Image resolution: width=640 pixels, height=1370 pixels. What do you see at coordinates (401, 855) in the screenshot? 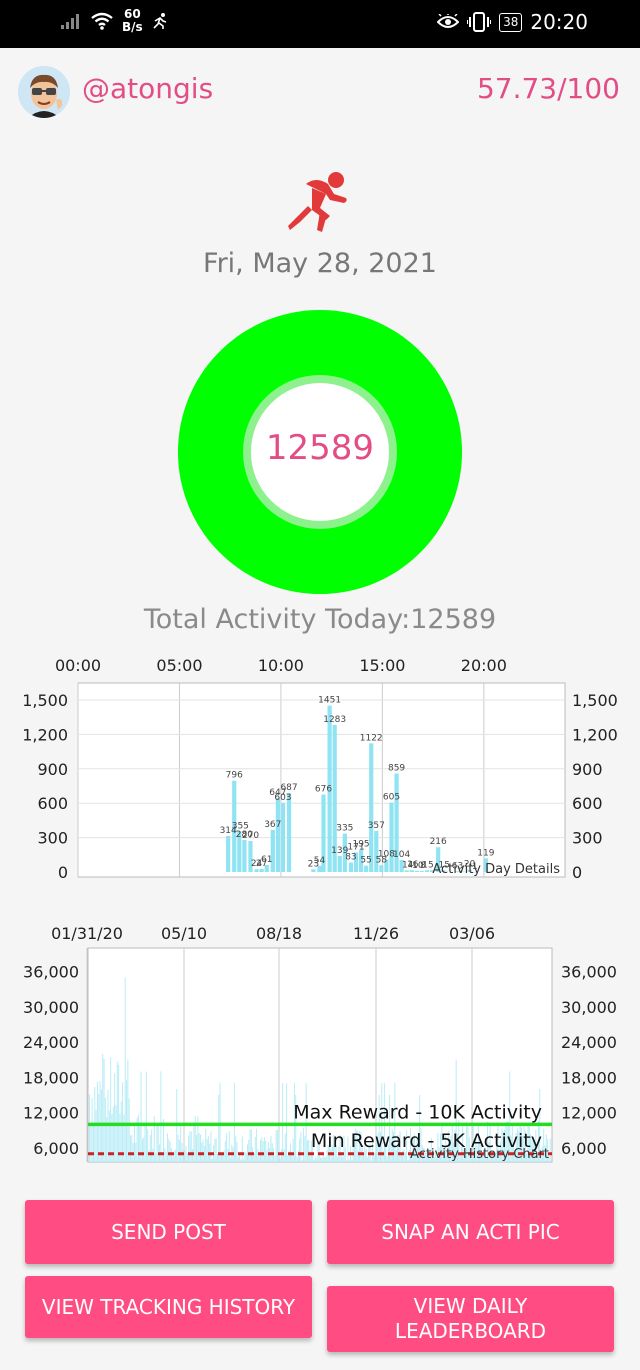
I see `day-chart-data-label: 104` at bounding box center [401, 855].